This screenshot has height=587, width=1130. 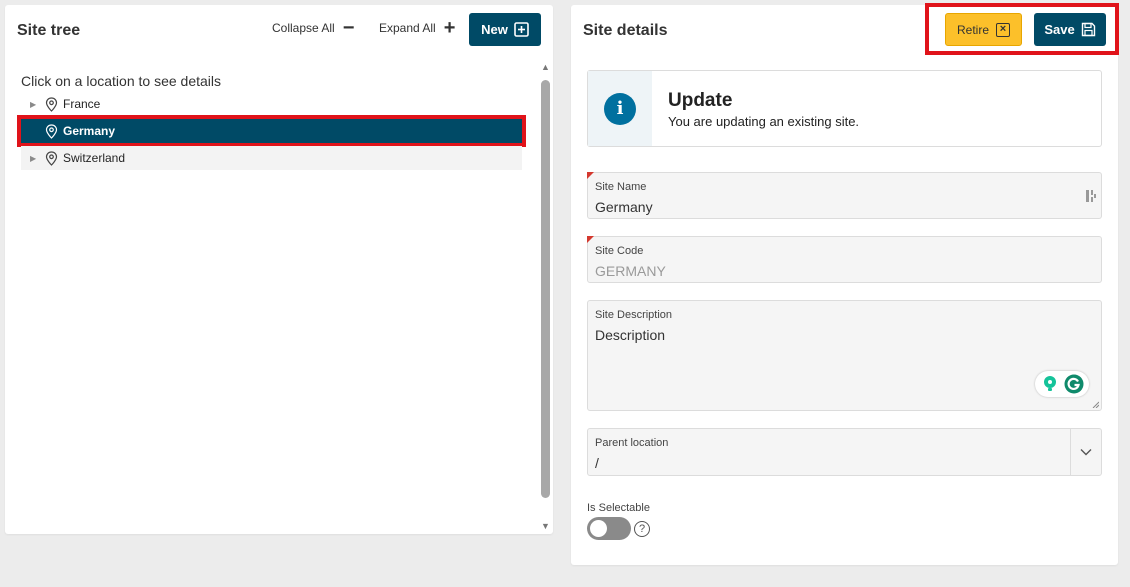 What do you see at coordinates (89, 131) in the screenshot?
I see `tree-item-label: Germany` at bounding box center [89, 131].